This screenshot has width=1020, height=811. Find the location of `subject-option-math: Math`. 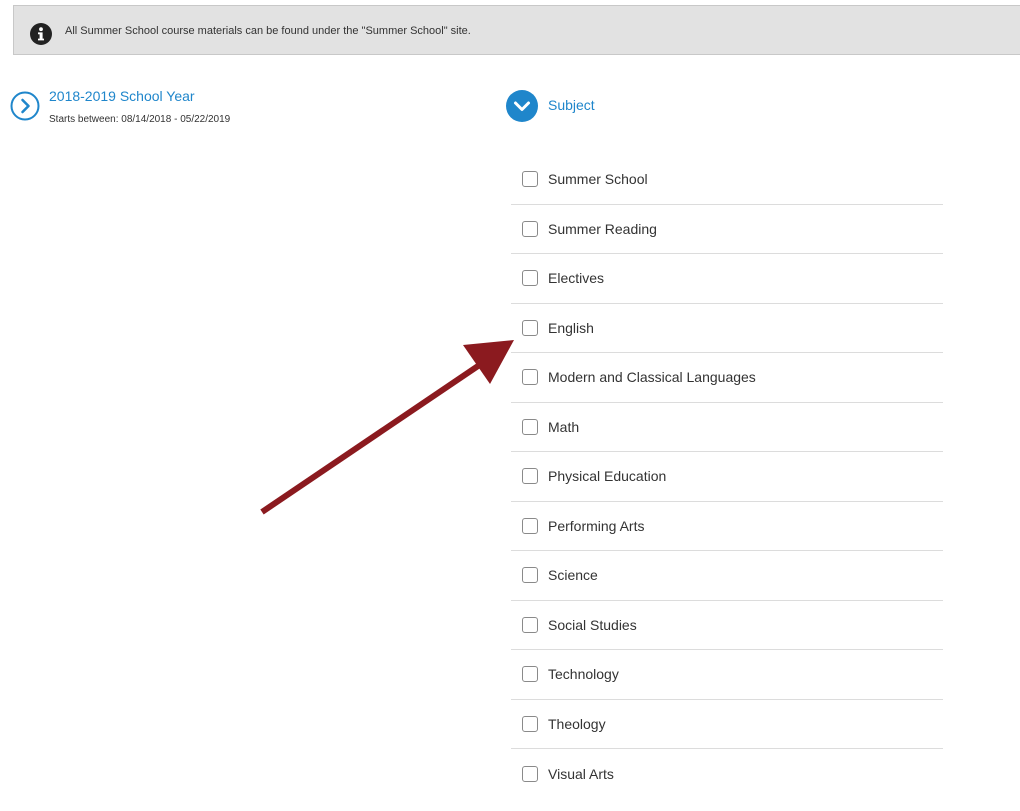

subject-option-math: Math is located at coordinates (727, 427).